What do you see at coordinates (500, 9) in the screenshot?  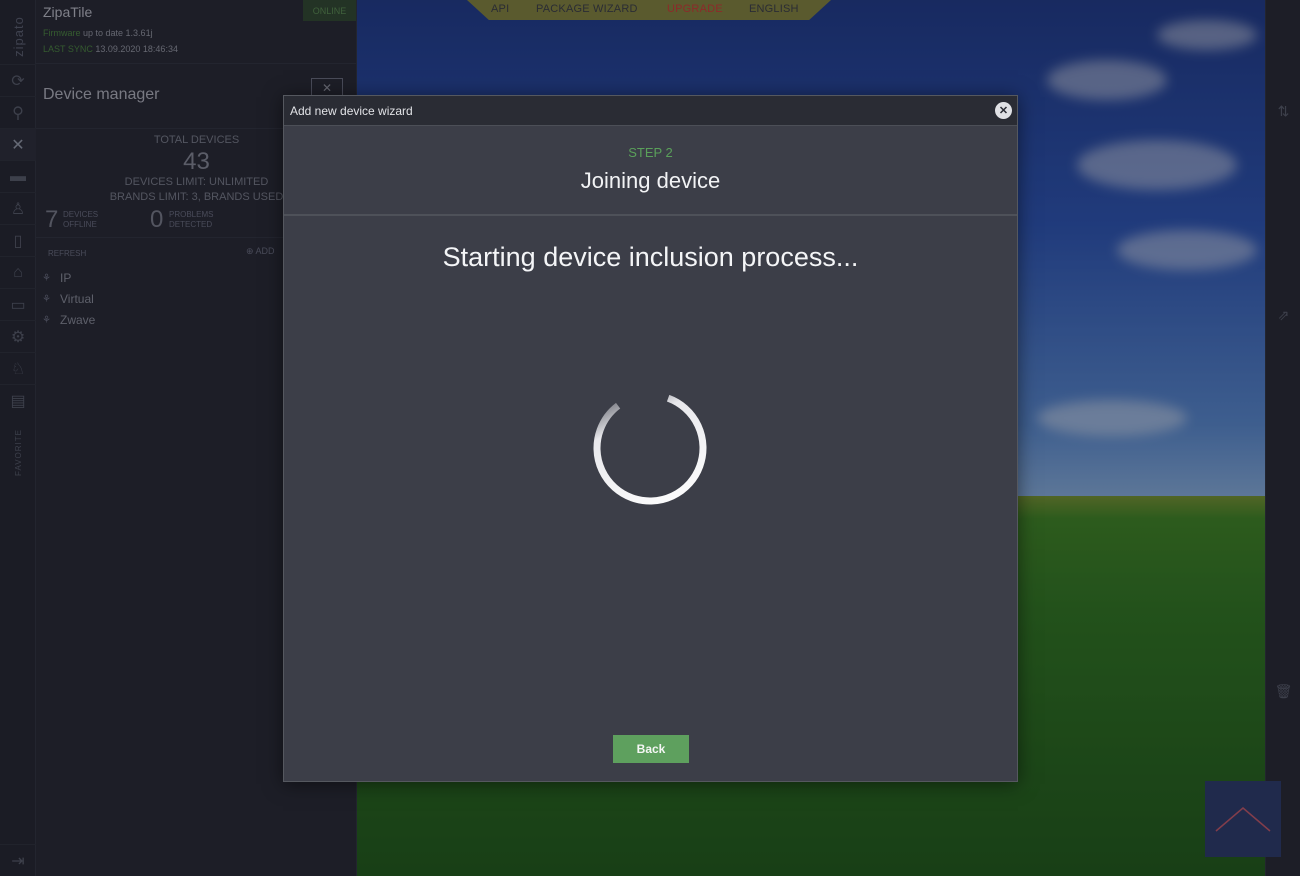 I see `nav-api: API` at bounding box center [500, 9].